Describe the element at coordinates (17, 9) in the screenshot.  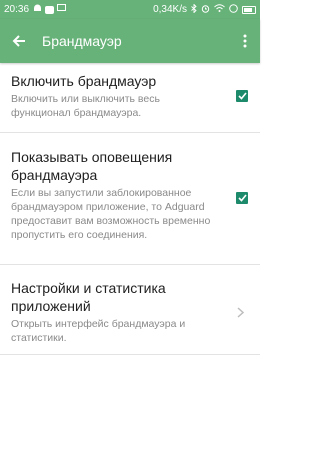
I see `status-time: 20:36` at that location.